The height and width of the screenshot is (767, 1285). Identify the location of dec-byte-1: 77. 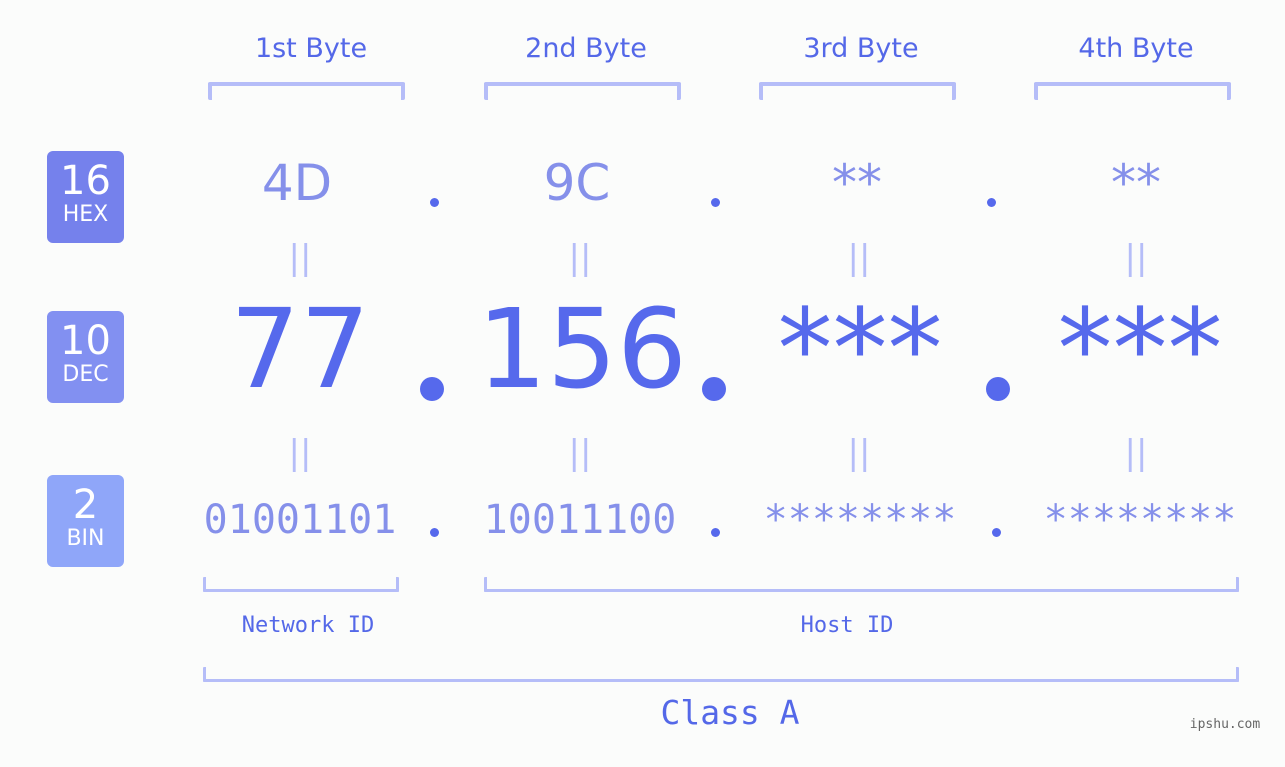
(300, 349).